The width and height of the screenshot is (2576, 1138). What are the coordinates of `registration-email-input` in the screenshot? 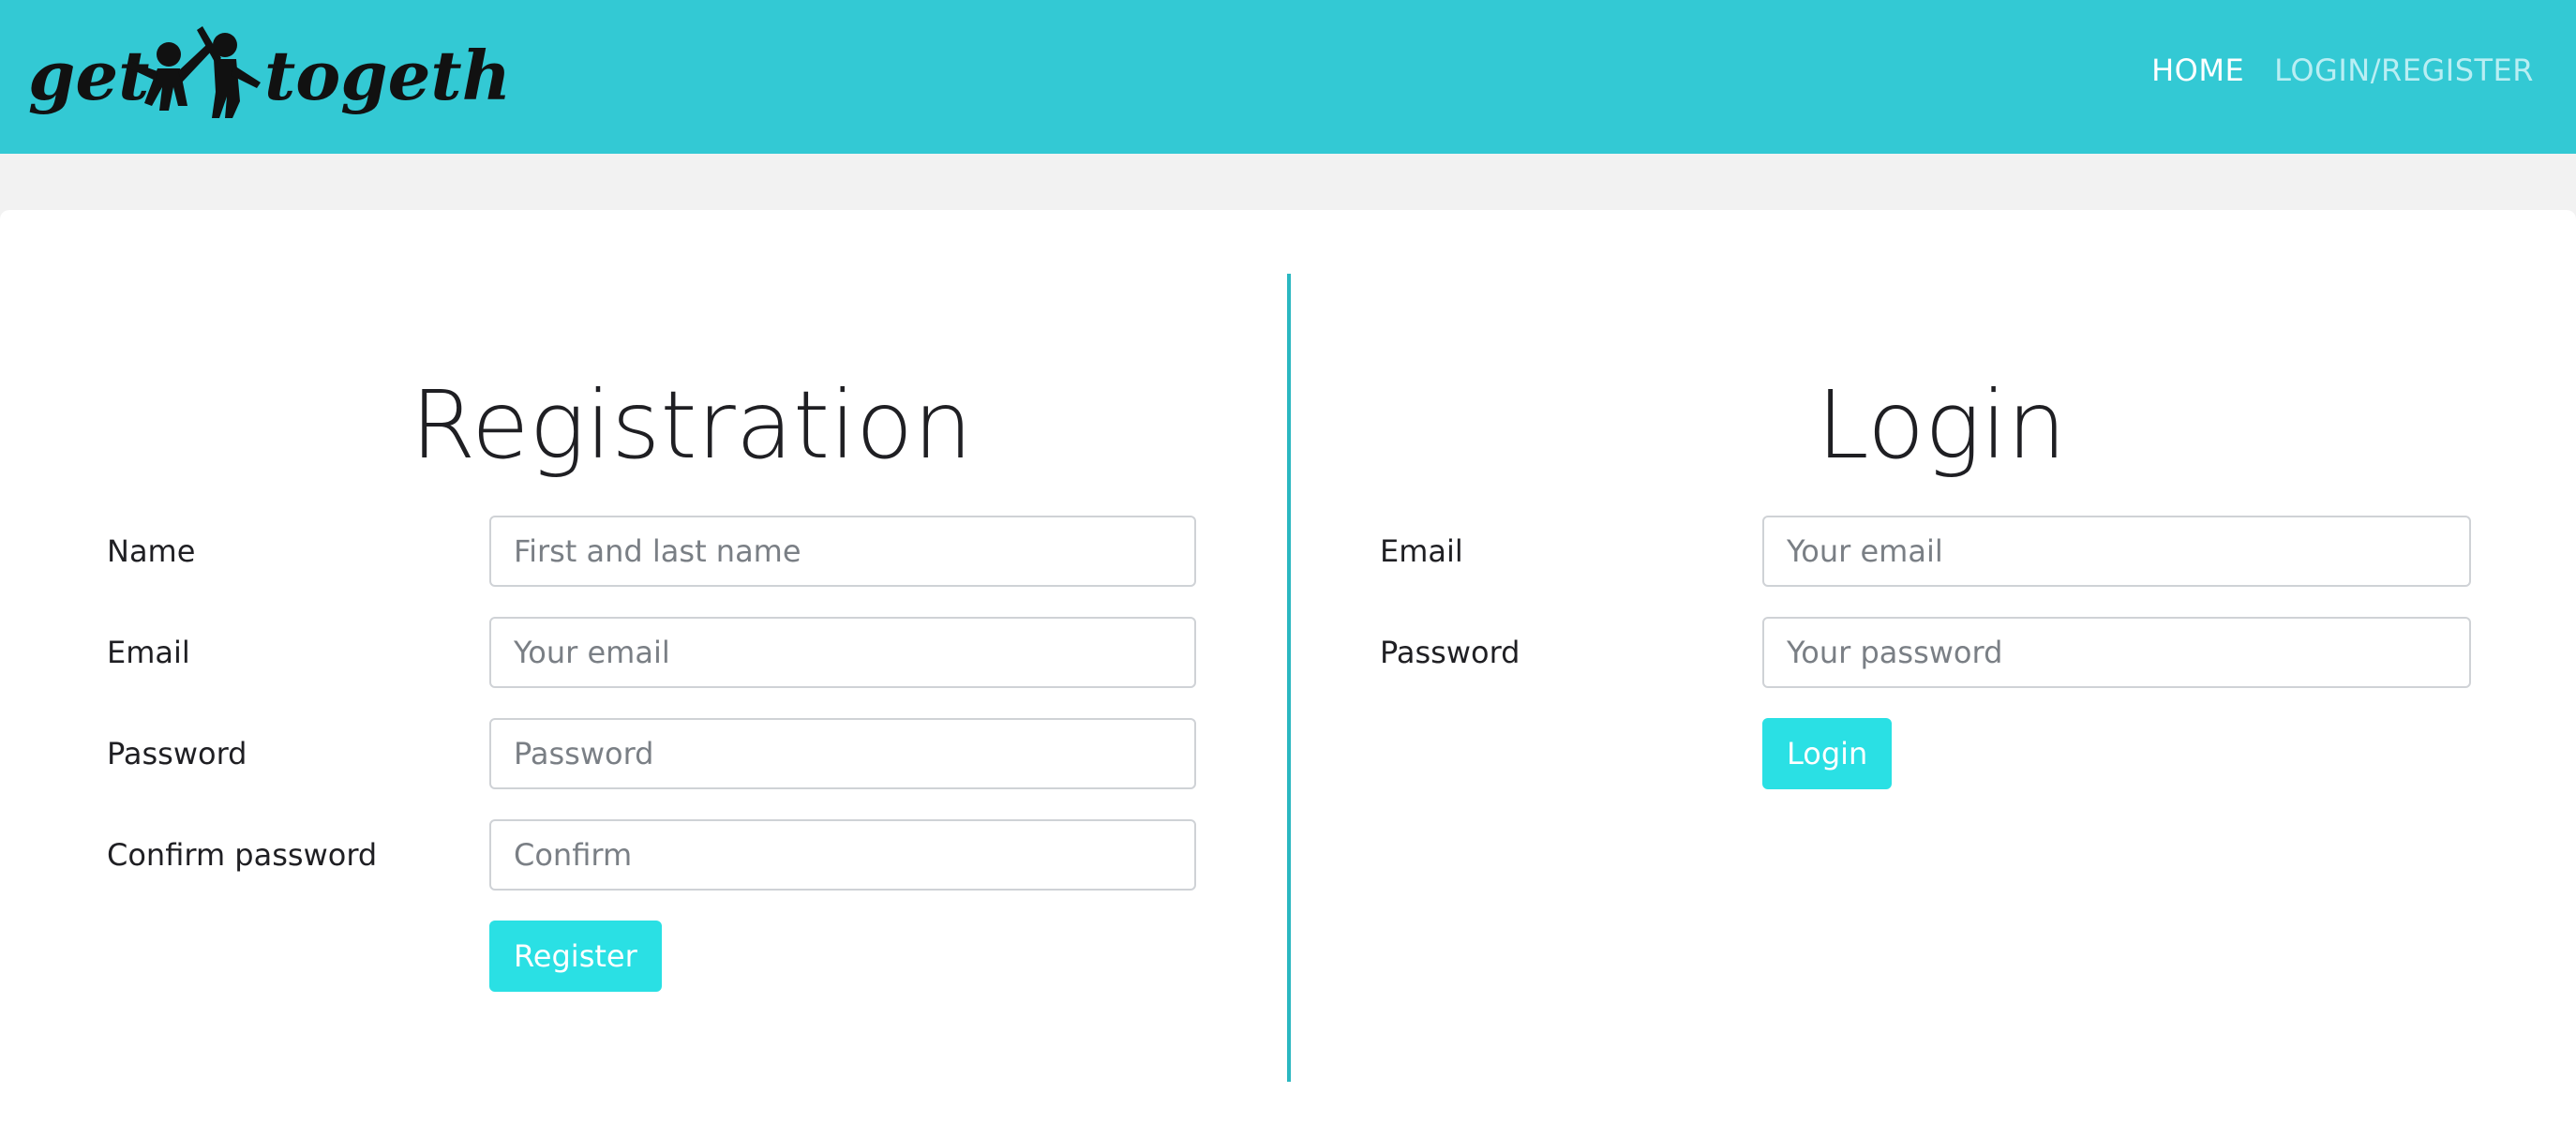 It's located at (842, 652).